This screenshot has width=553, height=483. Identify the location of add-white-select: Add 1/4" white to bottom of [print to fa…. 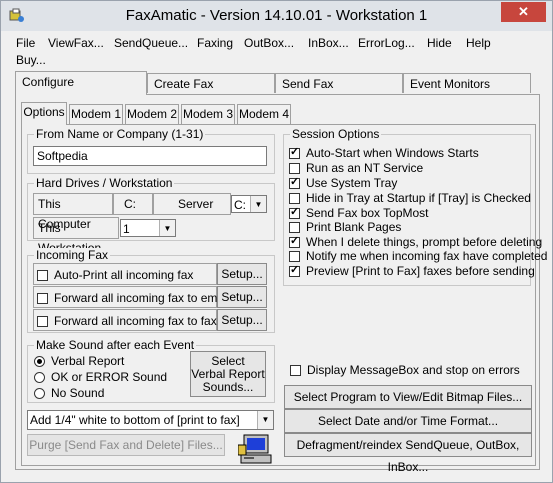
(150, 427).